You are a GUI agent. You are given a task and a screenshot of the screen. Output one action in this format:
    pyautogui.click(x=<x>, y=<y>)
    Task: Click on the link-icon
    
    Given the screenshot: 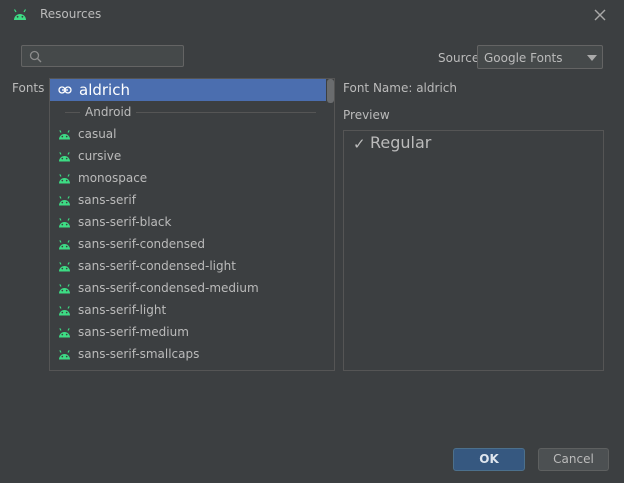 What is the action you would take?
    pyautogui.click(x=65, y=90)
    